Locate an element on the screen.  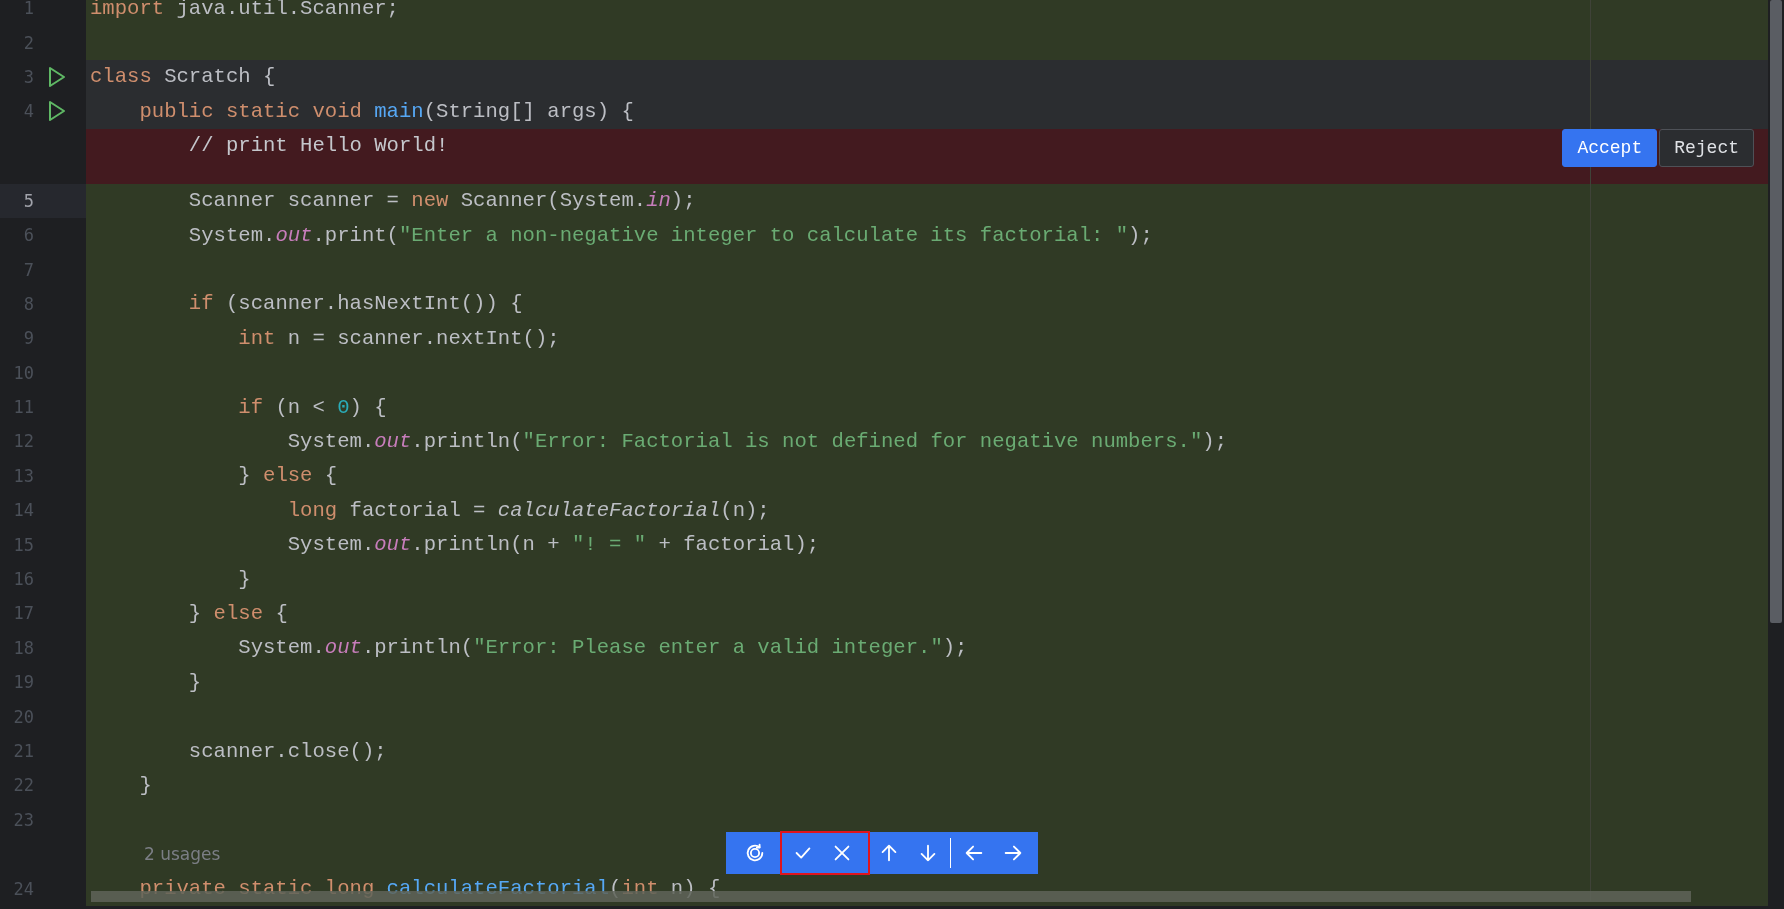
code-line: System.out.println("Error: Factorial is not defined for negative numbers."); is located at coordinates (756, 441).